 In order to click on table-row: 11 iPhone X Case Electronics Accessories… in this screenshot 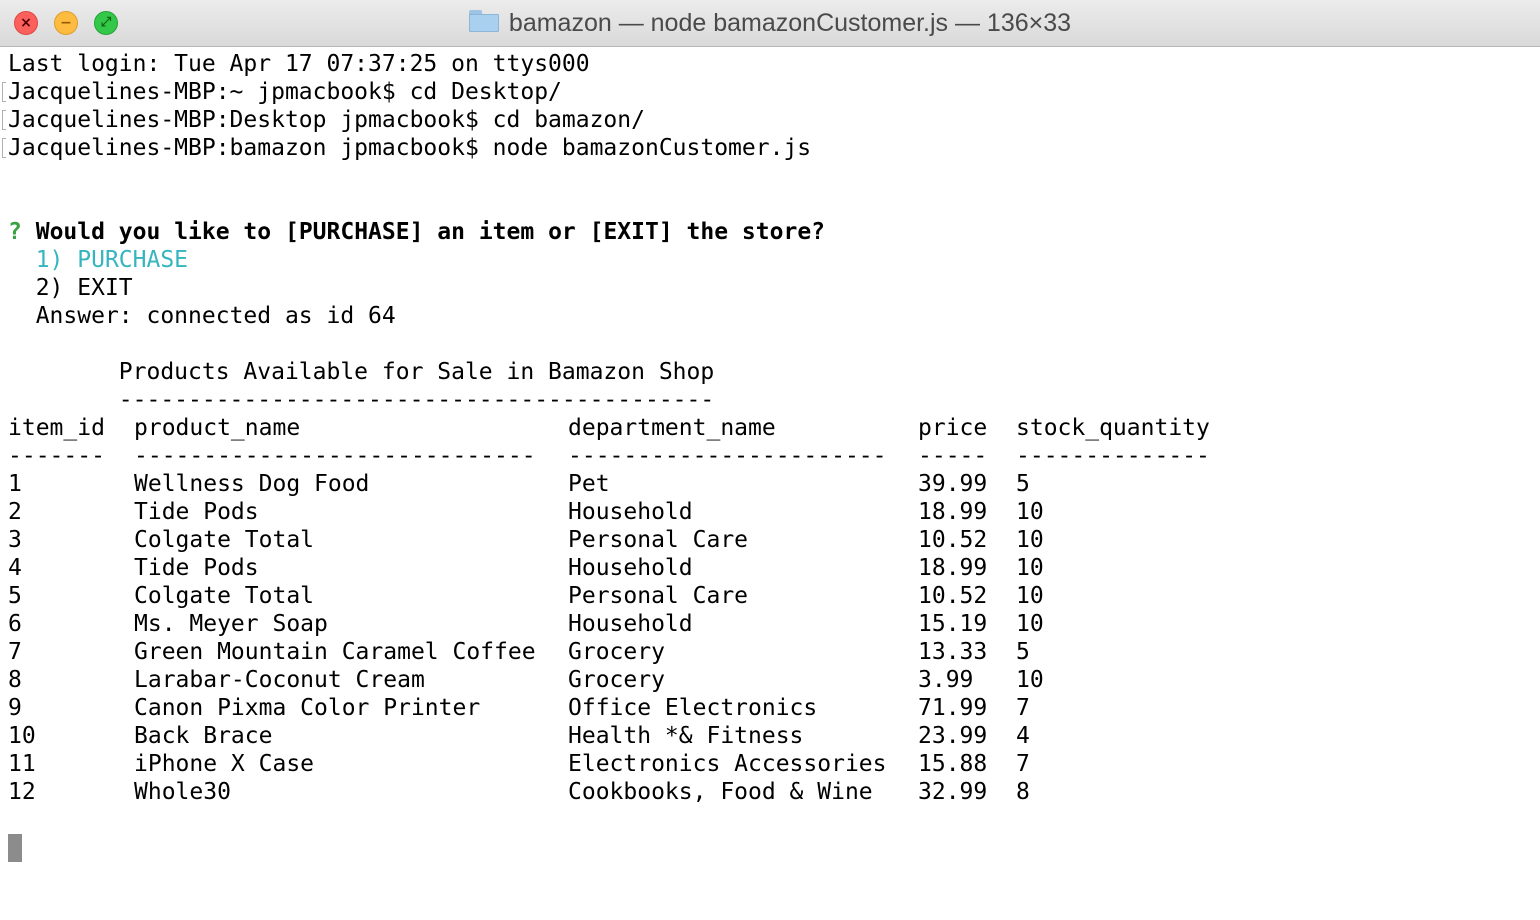, I will do `click(772, 764)`.